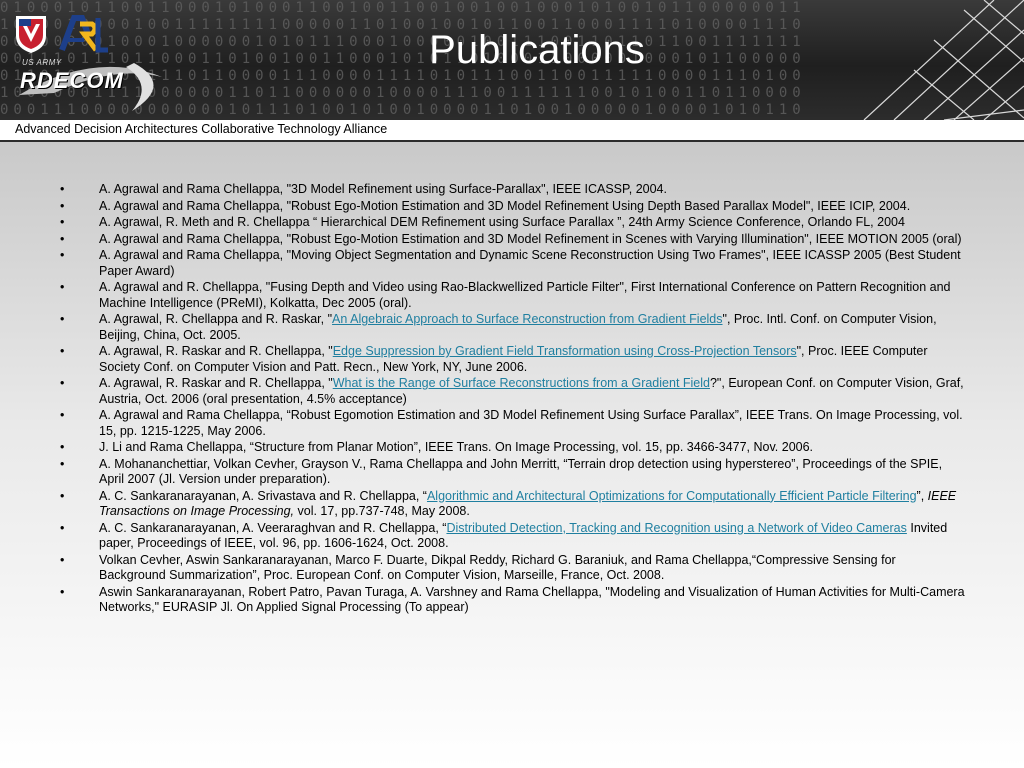 This screenshot has width=1024, height=768. Describe the element at coordinates (537, 50) in the screenshot. I see `page-title: Publications` at that location.